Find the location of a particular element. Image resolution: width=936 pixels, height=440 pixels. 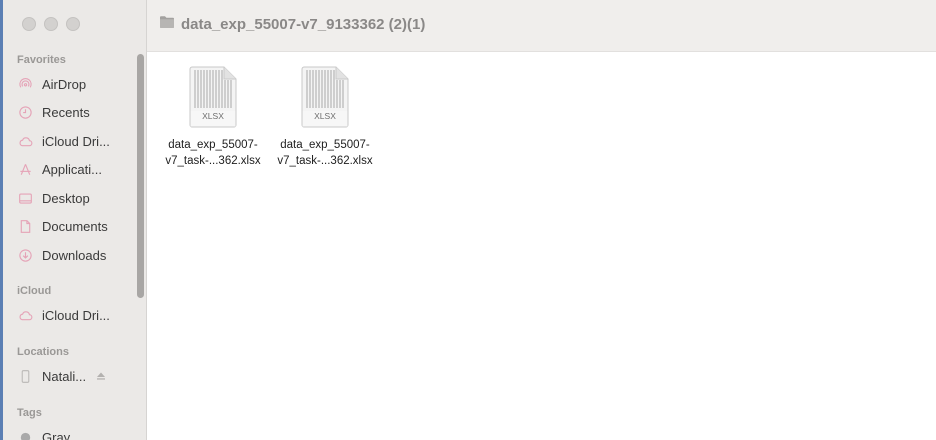

window-title: data_exp_55007-v7_9133362 (2)(1) is located at coordinates (292, 24).